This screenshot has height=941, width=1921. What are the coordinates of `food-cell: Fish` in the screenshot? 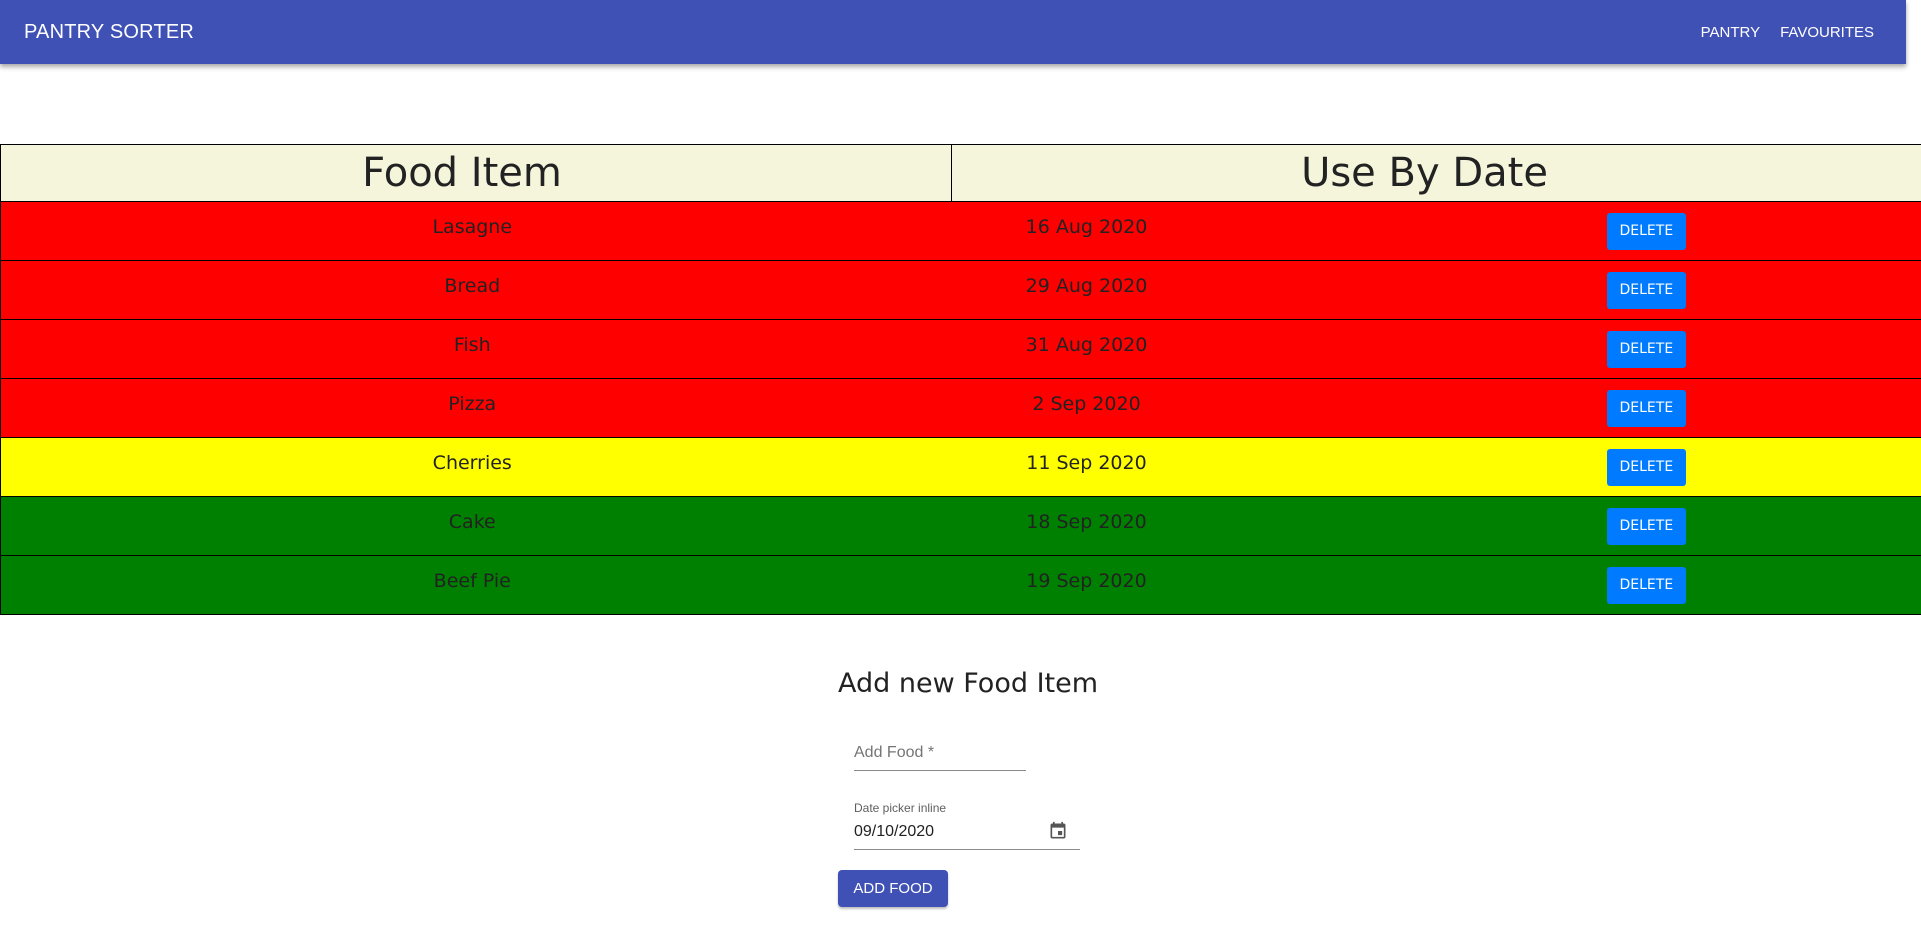 It's located at (476, 349).